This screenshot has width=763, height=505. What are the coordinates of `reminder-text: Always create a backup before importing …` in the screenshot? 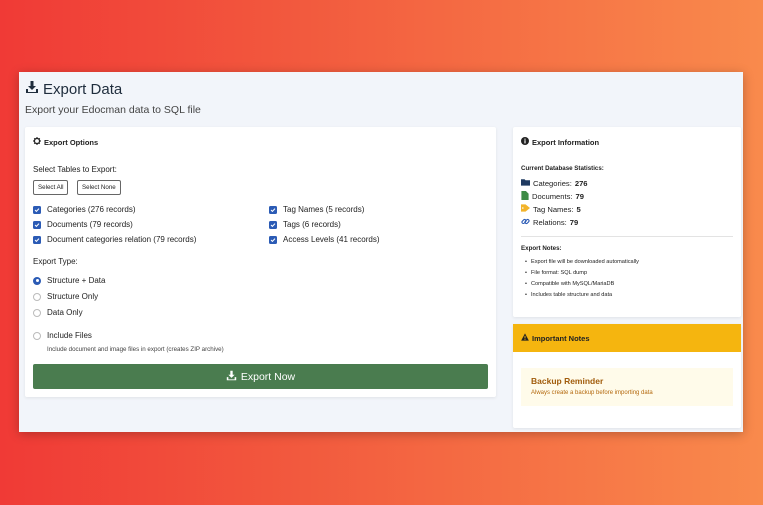 It's located at (592, 393).